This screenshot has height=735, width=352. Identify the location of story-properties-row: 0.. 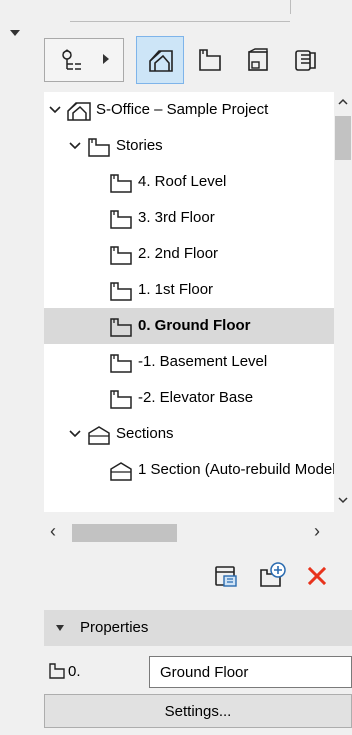
(198, 672).